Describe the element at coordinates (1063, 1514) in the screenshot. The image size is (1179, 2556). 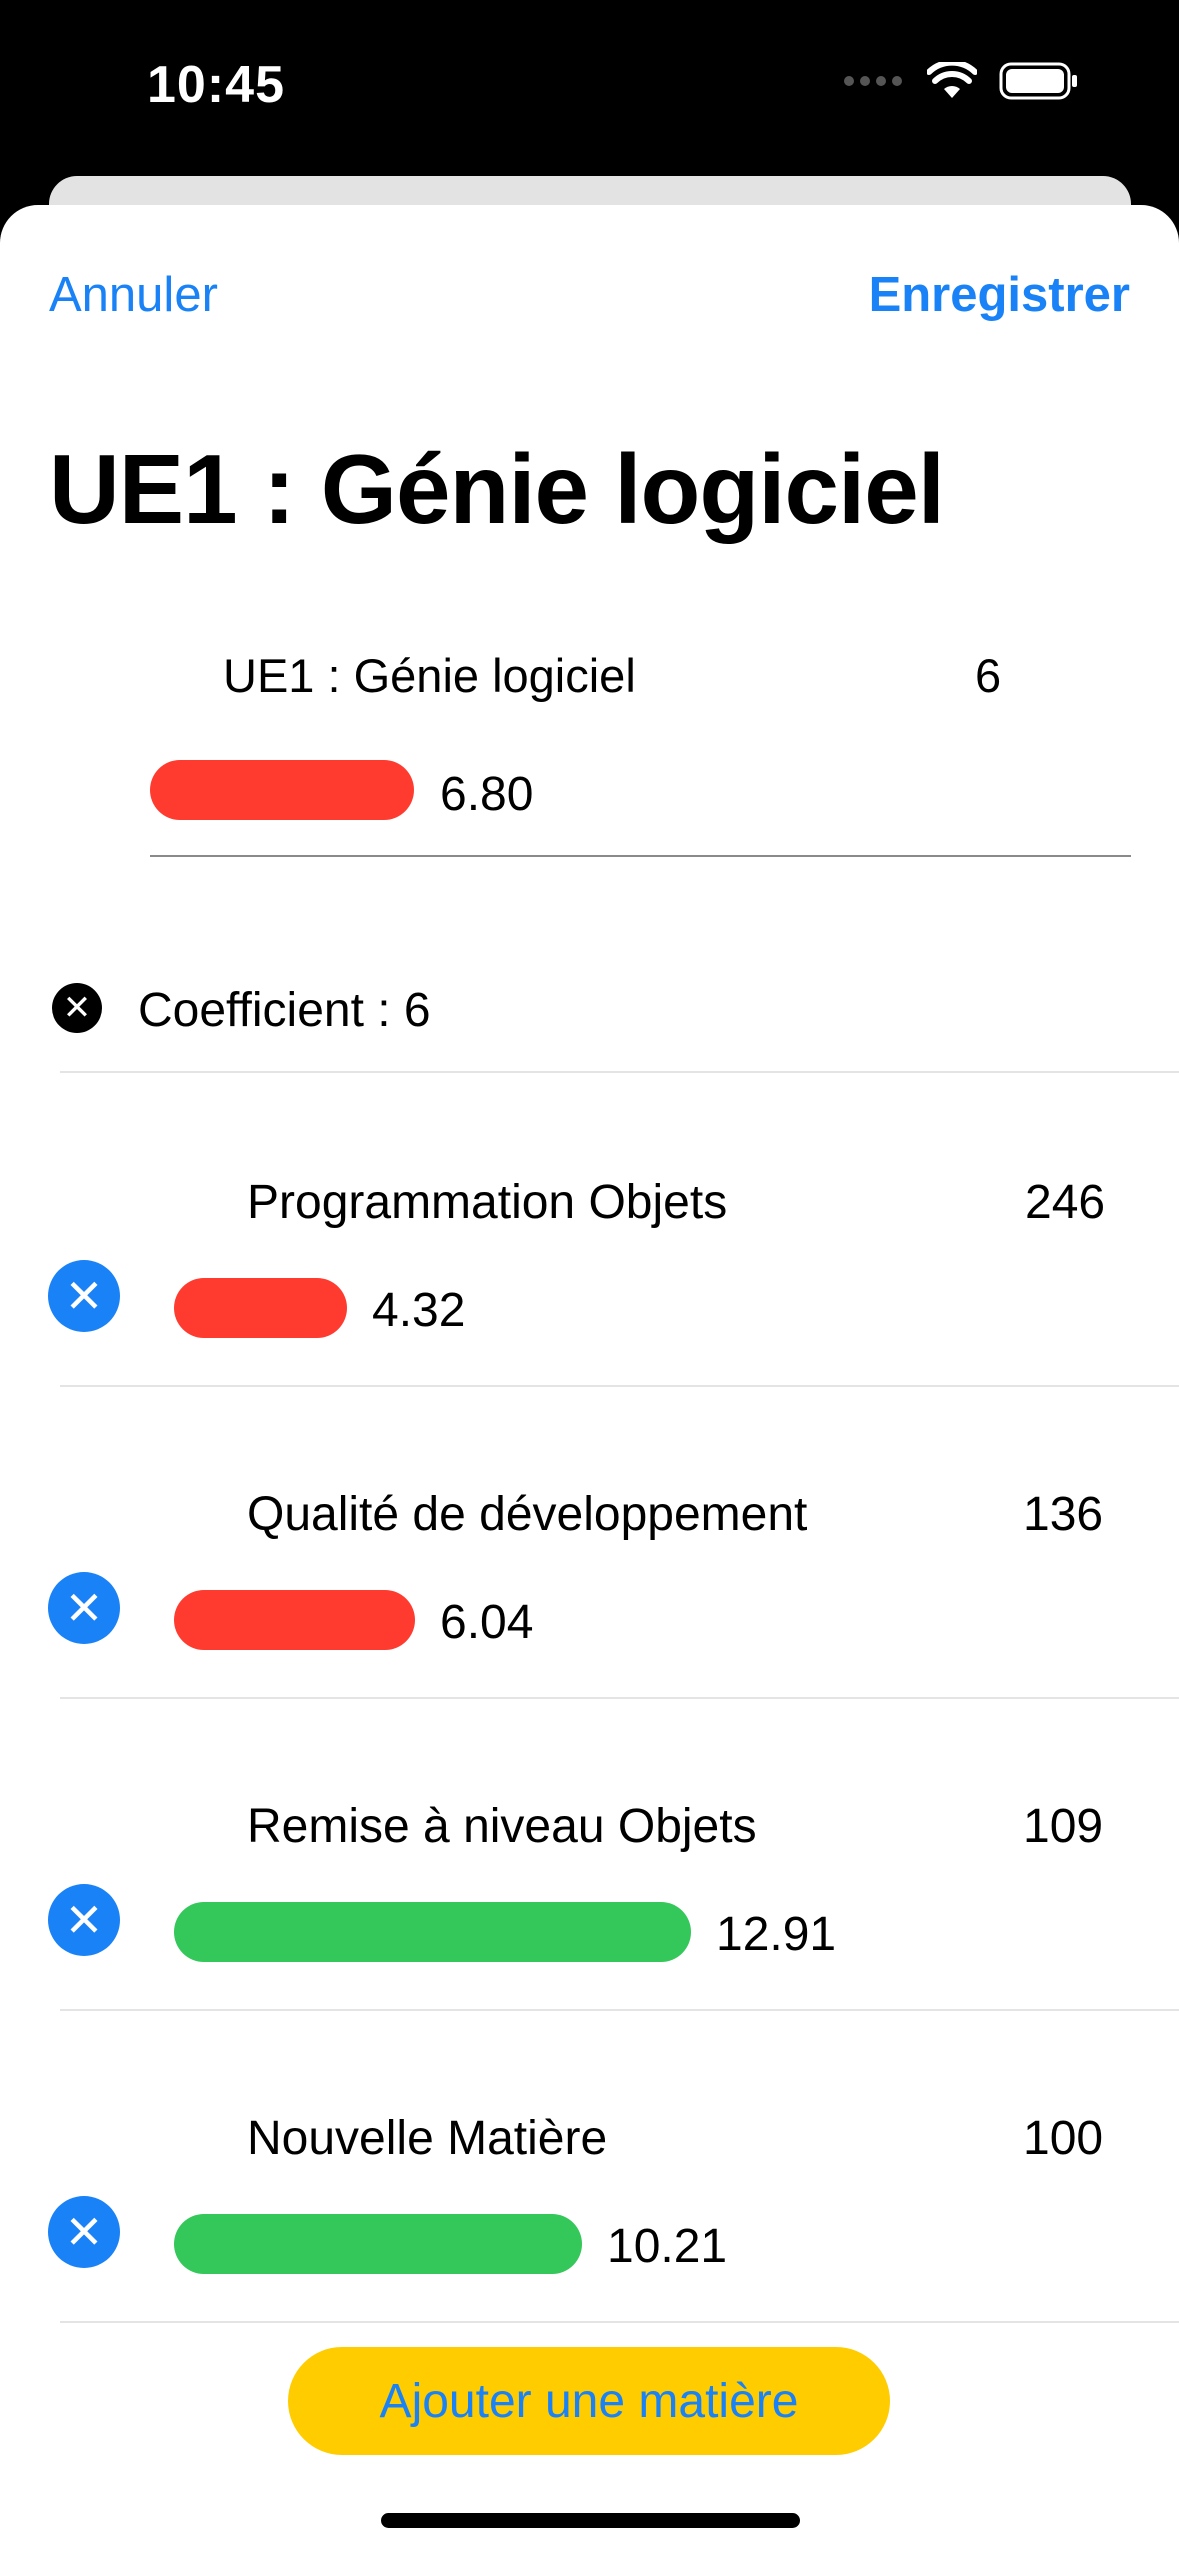
I see `subject-hours: 136` at that location.